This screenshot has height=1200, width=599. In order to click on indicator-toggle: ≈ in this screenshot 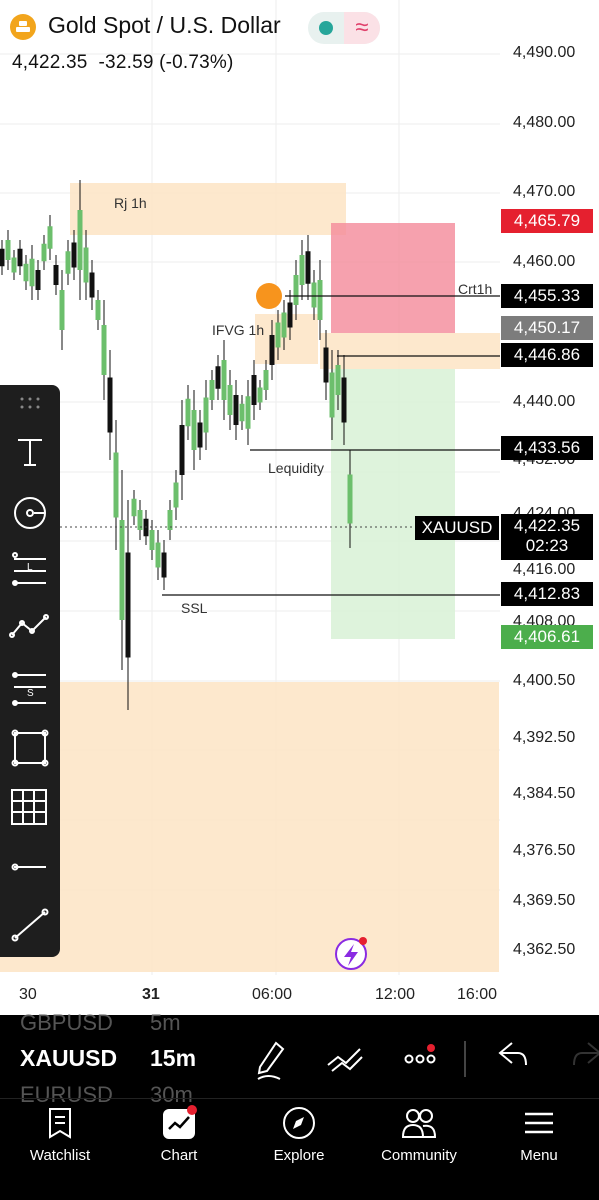, I will do `click(344, 28)`.